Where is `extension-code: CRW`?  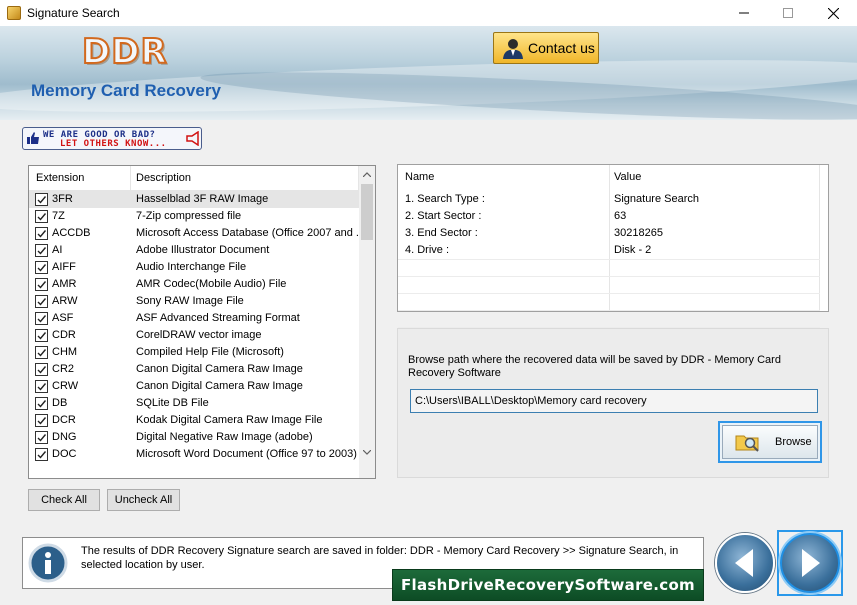 extension-code: CRW is located at coordinates (65, 386).